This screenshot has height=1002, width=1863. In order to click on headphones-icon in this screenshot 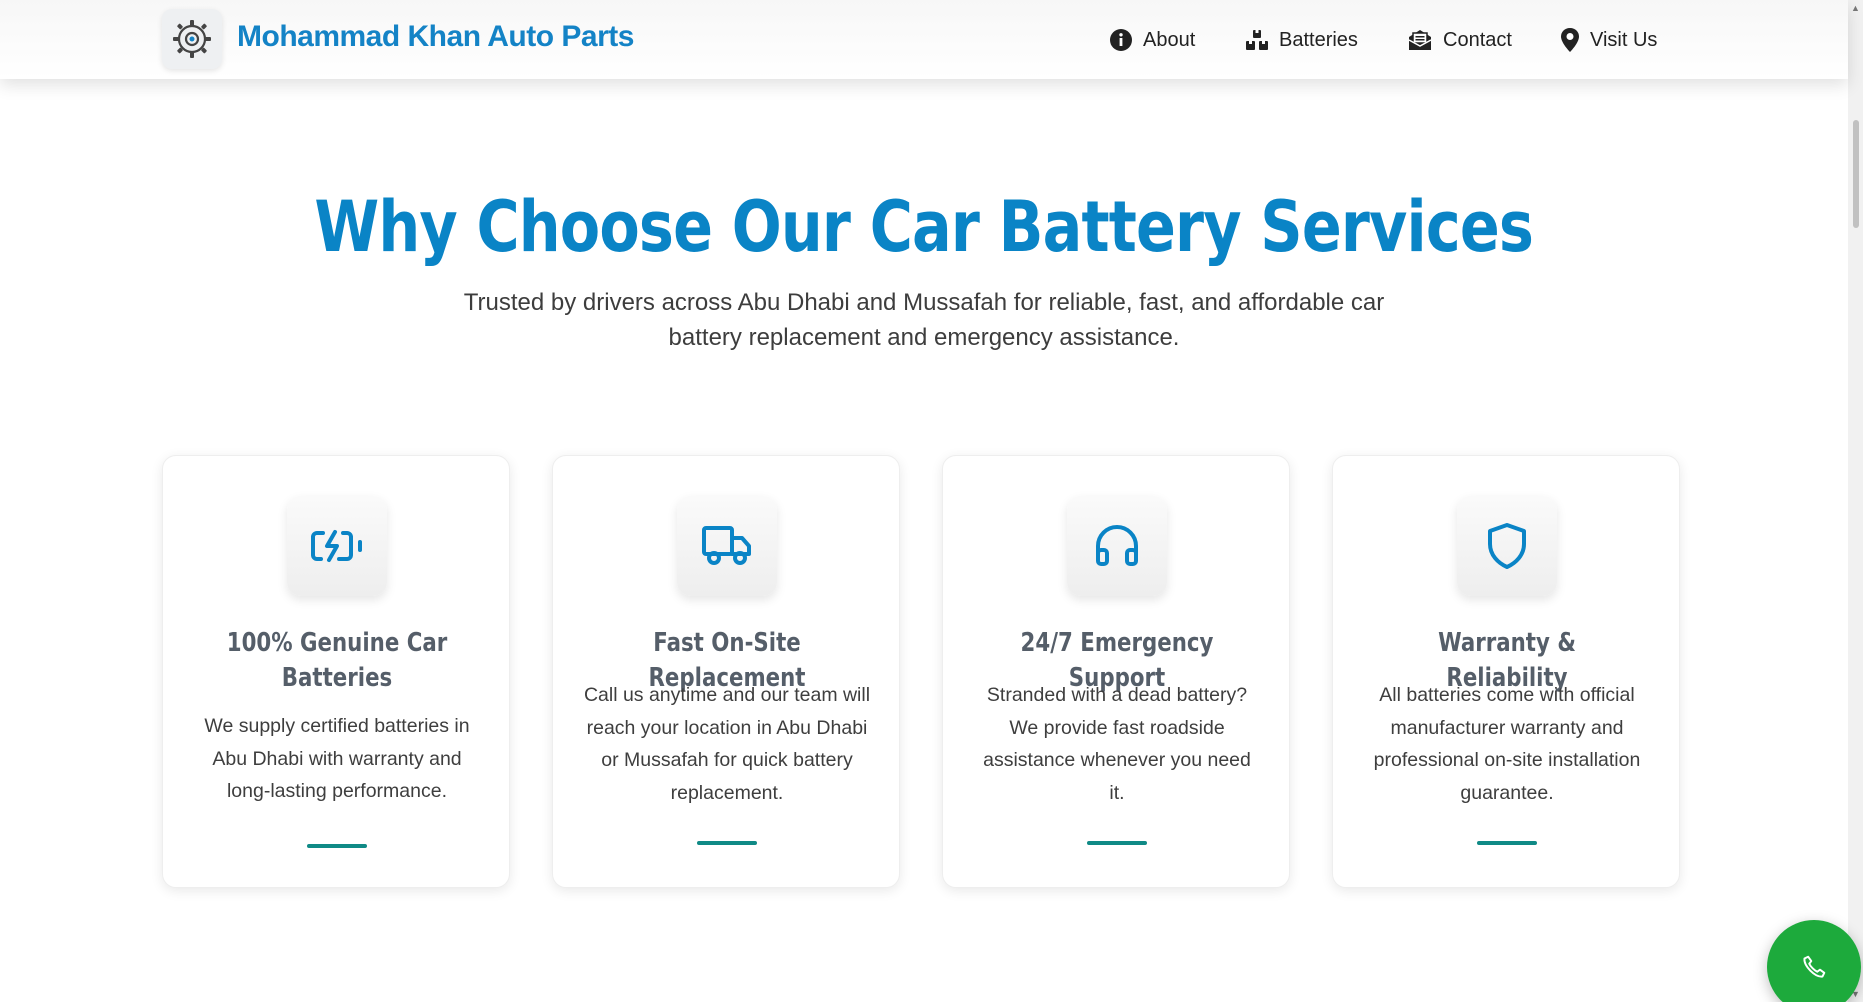, I will do `click(1117, 545)`.